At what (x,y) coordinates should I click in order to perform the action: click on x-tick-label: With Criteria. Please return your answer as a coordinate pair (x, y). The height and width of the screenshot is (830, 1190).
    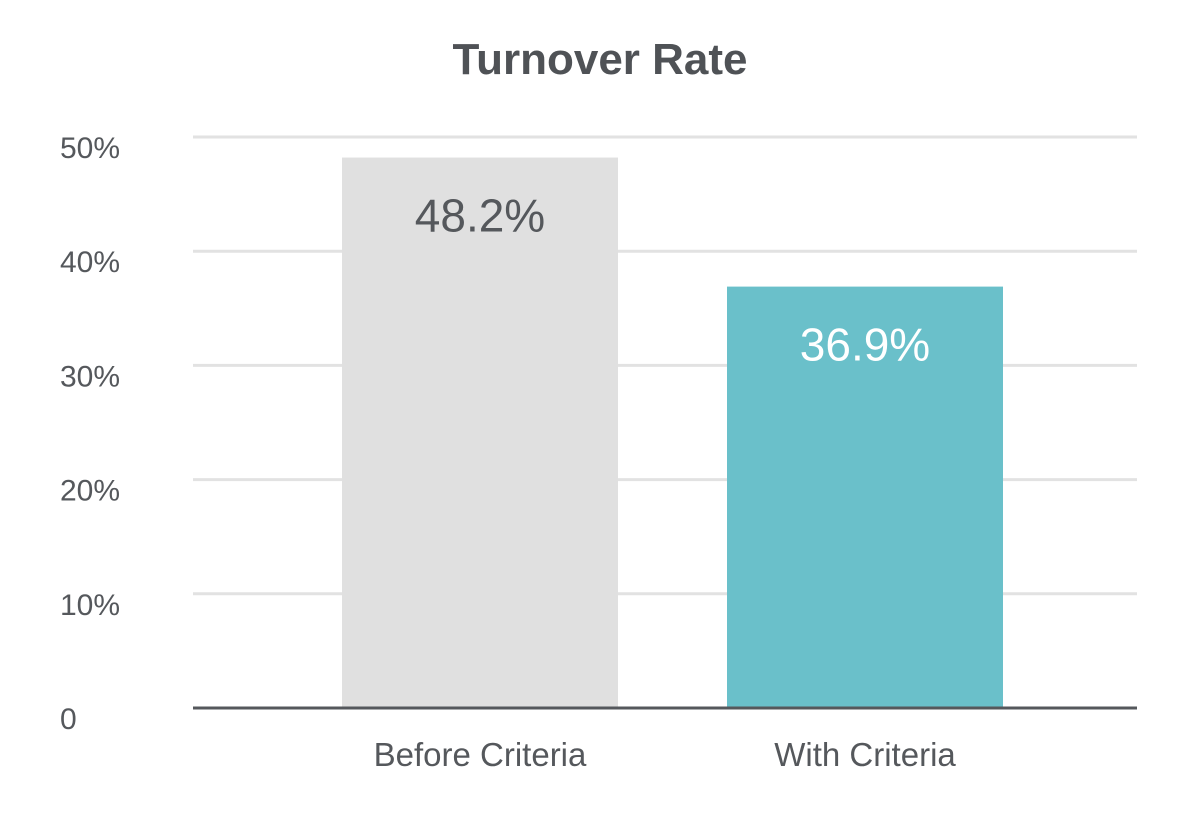
    Looking at the image, I should click on (865, 754).